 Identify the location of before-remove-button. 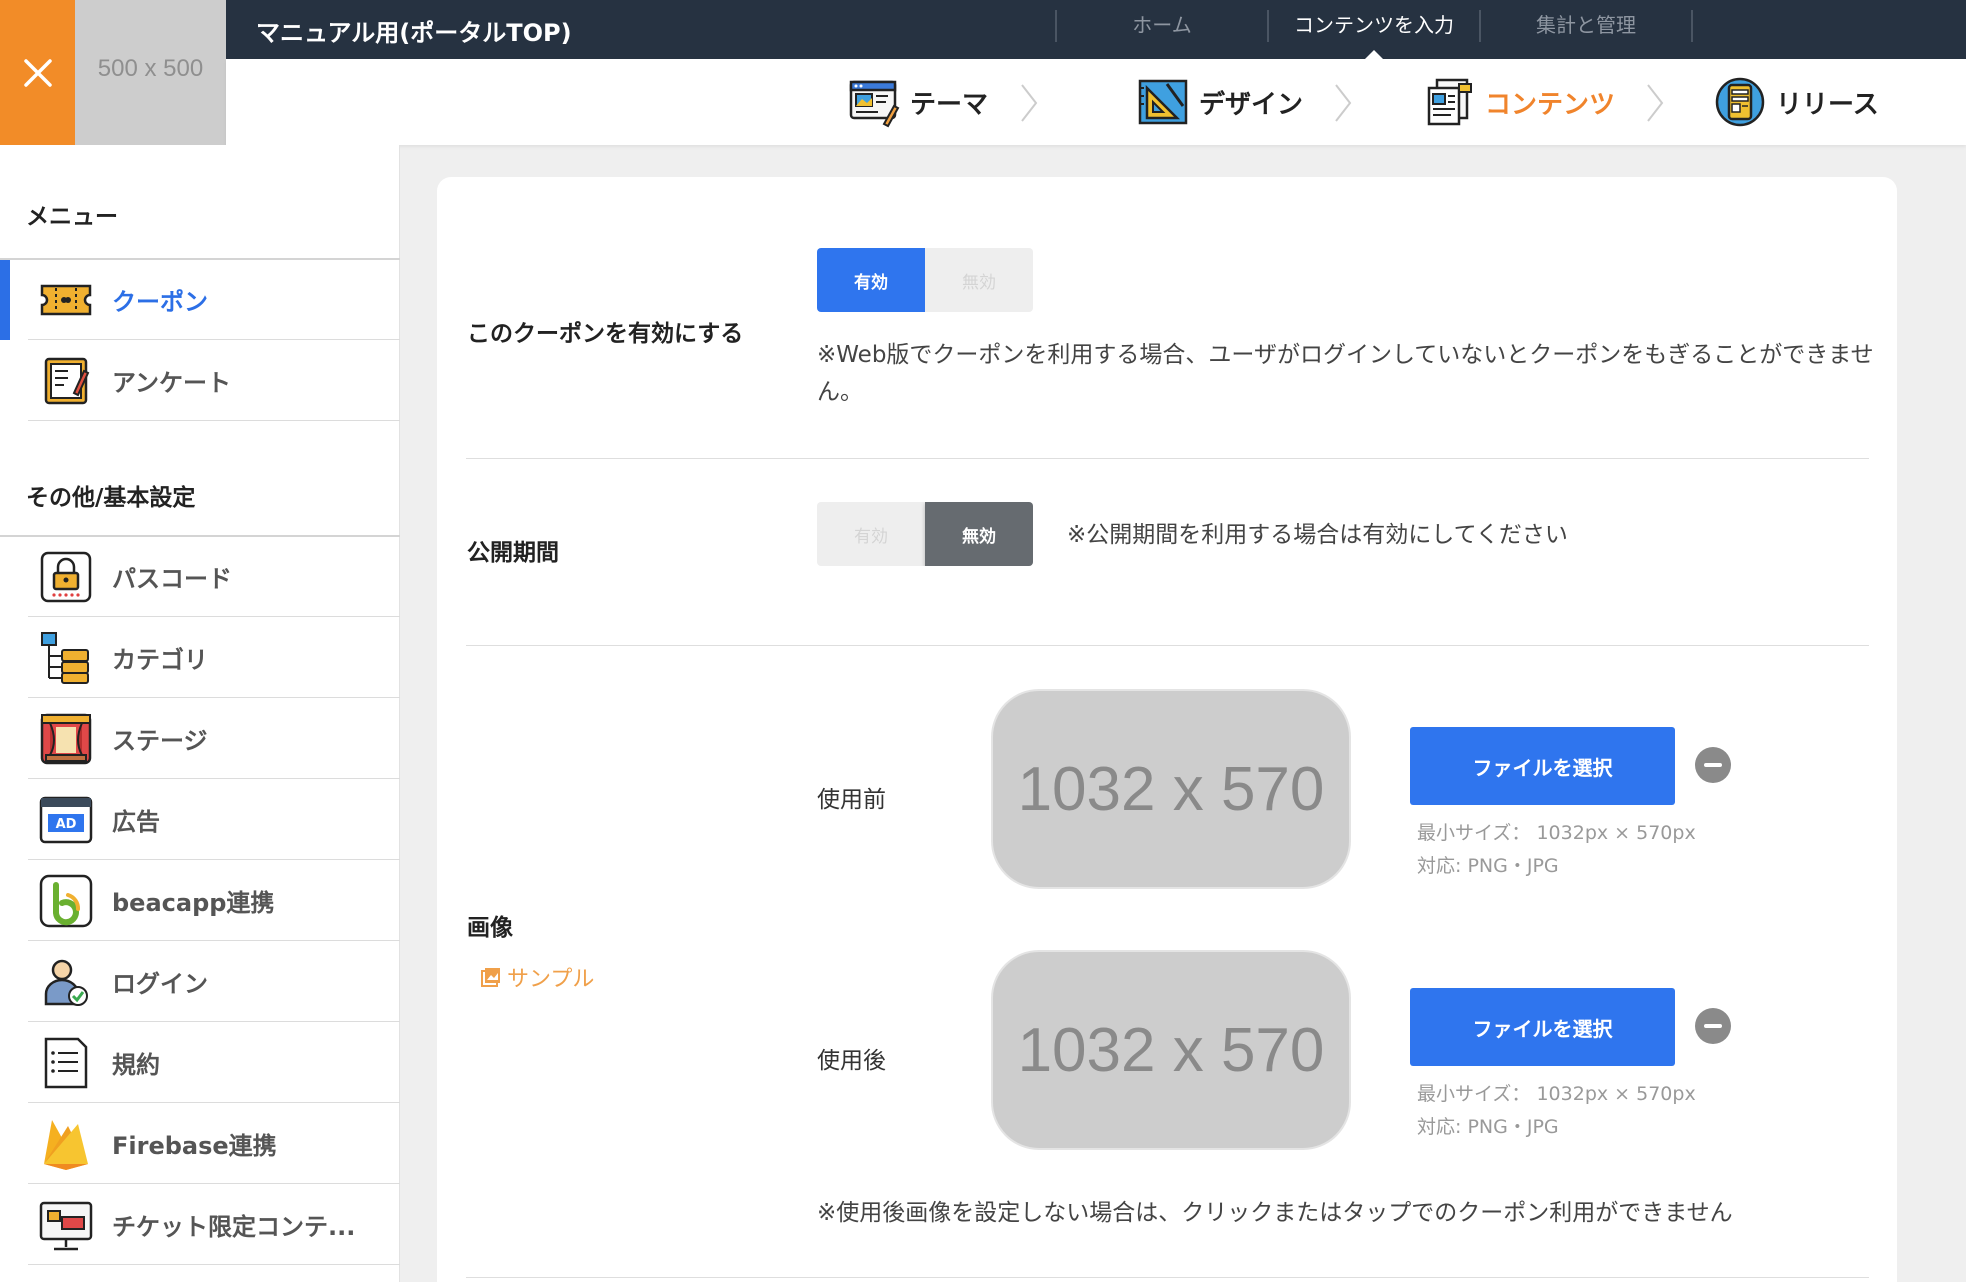
(1713, 765).